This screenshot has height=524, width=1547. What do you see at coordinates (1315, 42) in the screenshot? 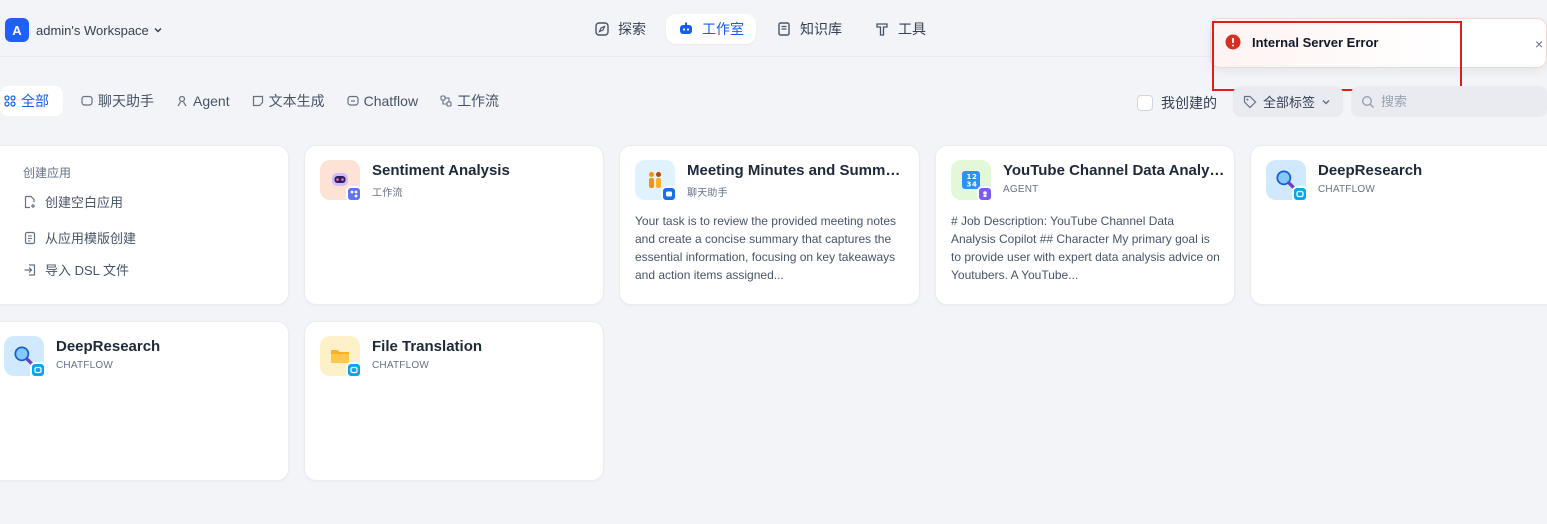
I see `toast-message: Internal Server Error` at bounding box center [1315, 42].